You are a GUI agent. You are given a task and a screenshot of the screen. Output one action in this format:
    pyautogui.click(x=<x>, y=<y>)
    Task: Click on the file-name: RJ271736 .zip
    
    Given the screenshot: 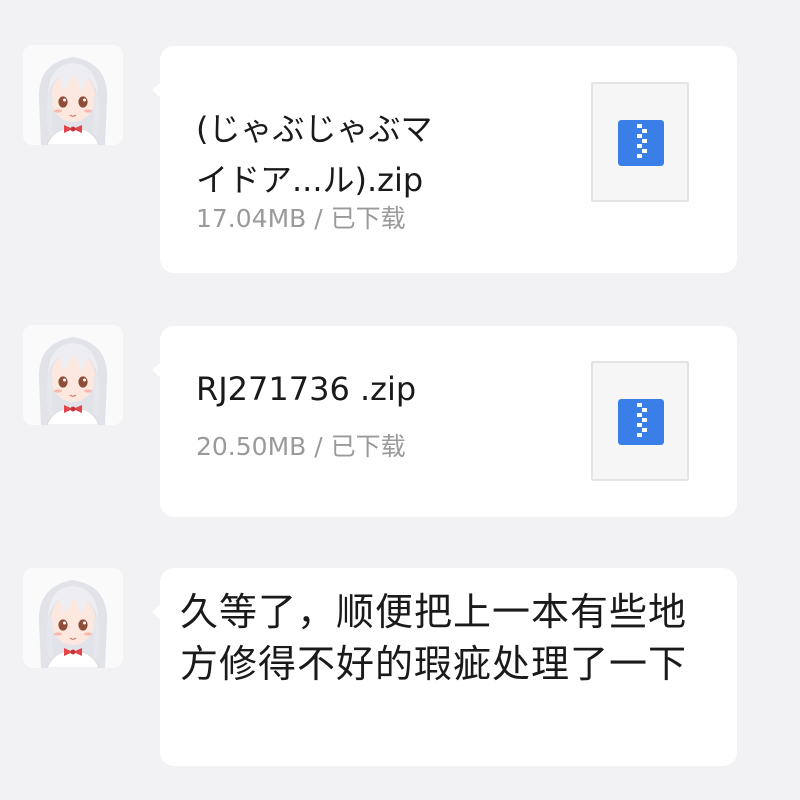 What is the action you would take?
    pyautogui.click(x=306, y=389)
    